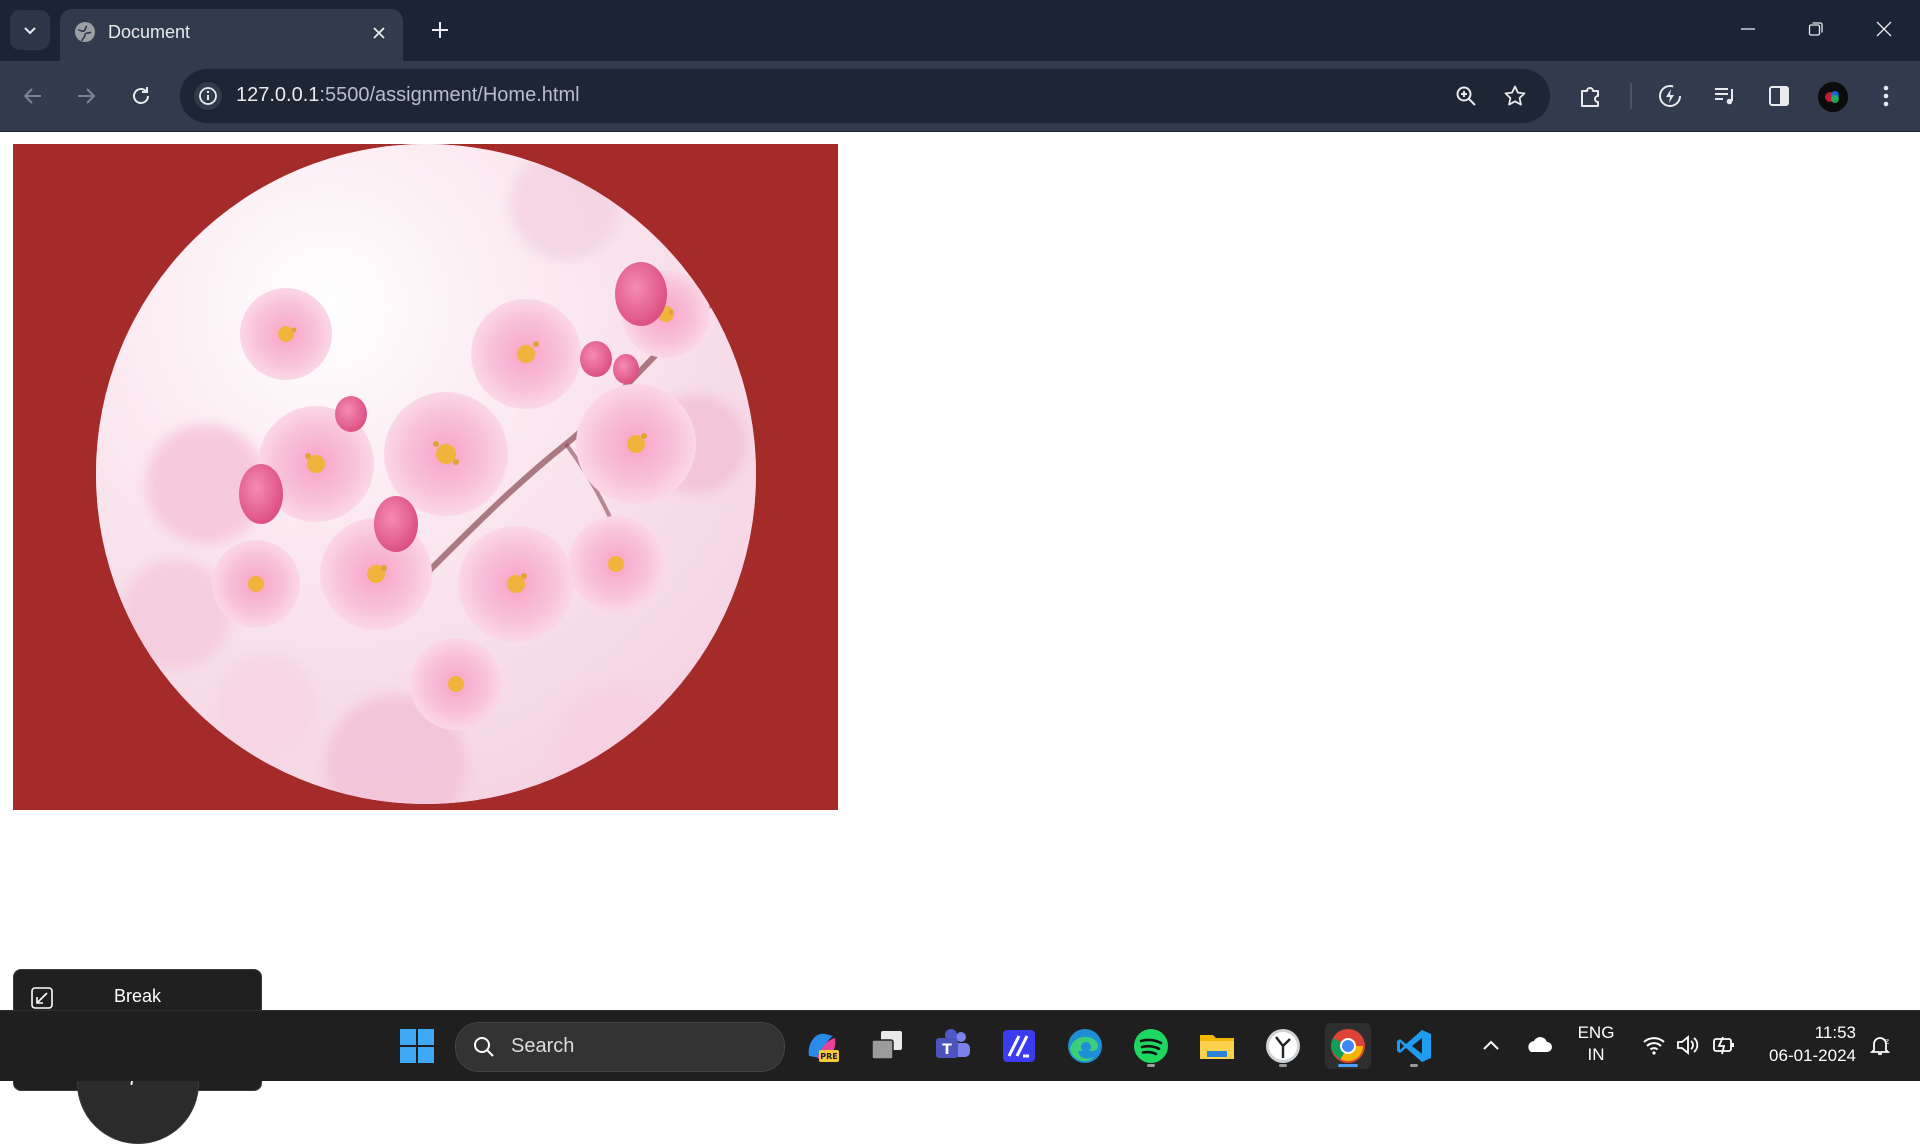  I want to click on globe-icon, so click(85, 34).